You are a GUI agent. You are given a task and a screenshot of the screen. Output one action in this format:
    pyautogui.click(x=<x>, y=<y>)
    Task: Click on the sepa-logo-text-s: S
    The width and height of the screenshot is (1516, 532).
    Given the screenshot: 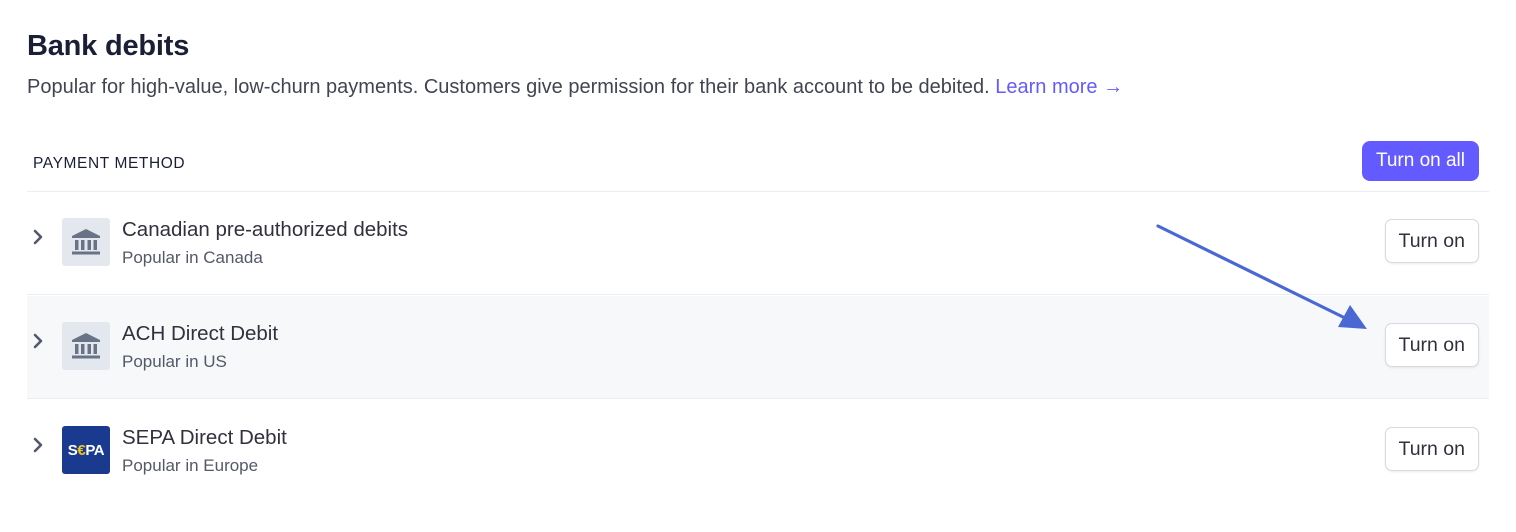 What is the action you would take?
    pyautogui.click(x=72, y=450)
    